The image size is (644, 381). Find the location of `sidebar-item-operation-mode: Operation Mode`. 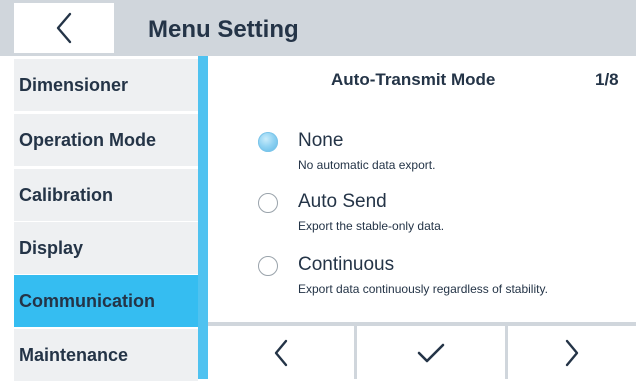

sidebar-item-operation-mode: Operation Mode is located at coordinates (106, 140).